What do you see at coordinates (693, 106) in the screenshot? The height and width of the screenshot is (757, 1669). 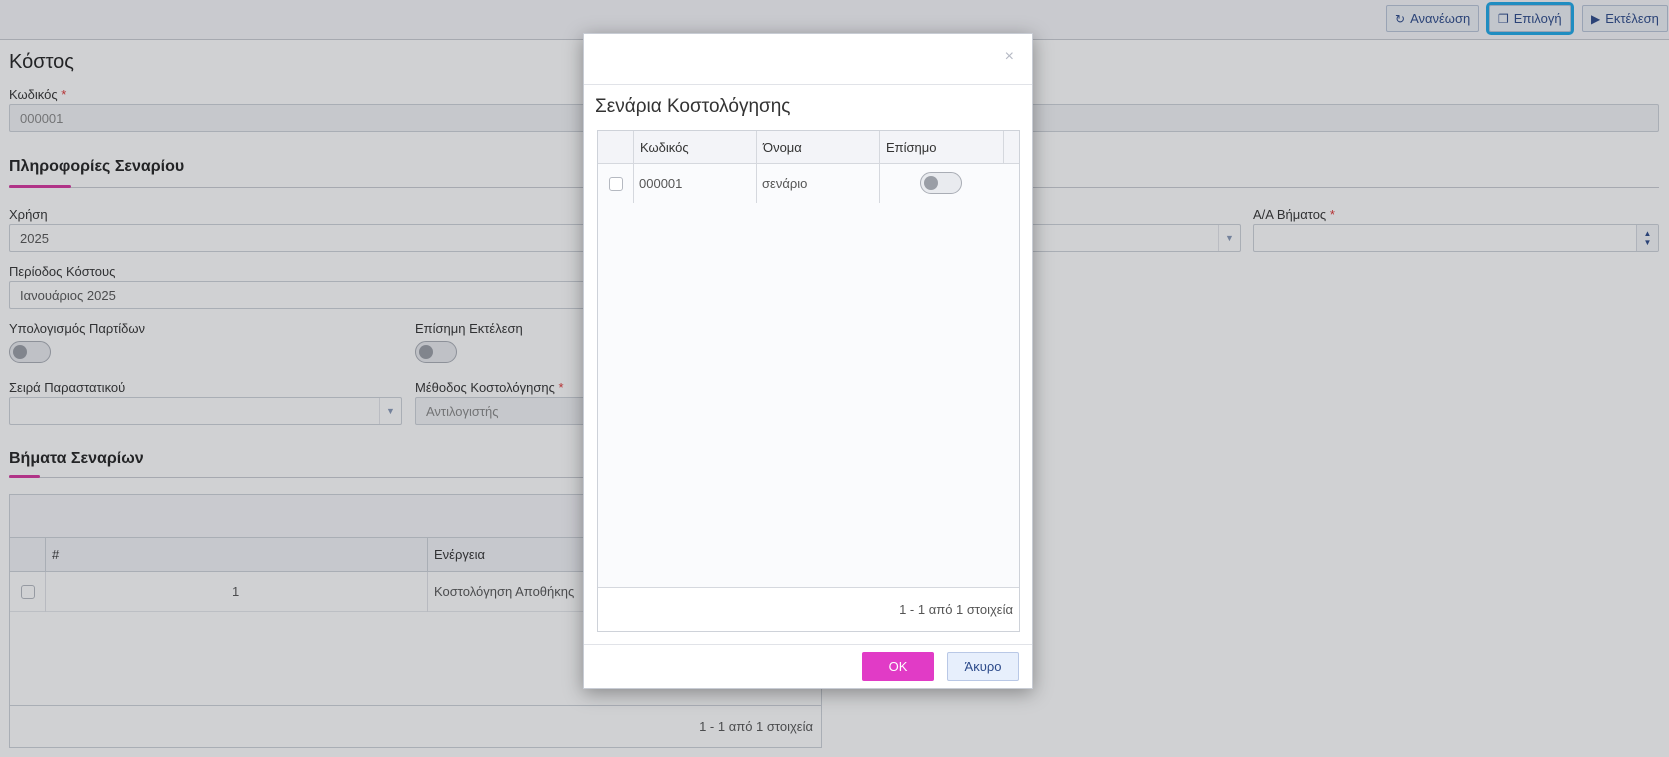 I see `modal-title: Σενάρια Κοστολόγησης` at bounding box center [693, 106].